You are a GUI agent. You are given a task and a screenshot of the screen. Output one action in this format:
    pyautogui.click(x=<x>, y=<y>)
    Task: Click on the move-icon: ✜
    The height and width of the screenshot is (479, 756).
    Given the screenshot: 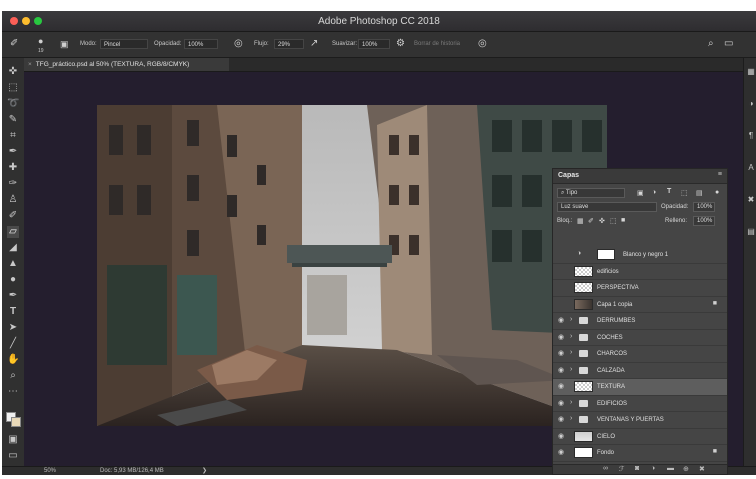 What is the action you would take?
    pyautogui.click(x=13, y=72)
    